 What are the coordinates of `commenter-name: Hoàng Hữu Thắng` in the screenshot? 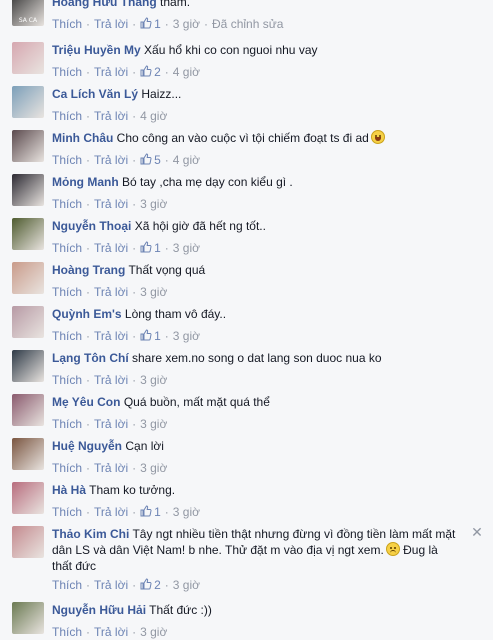 It's located at (104, 4).